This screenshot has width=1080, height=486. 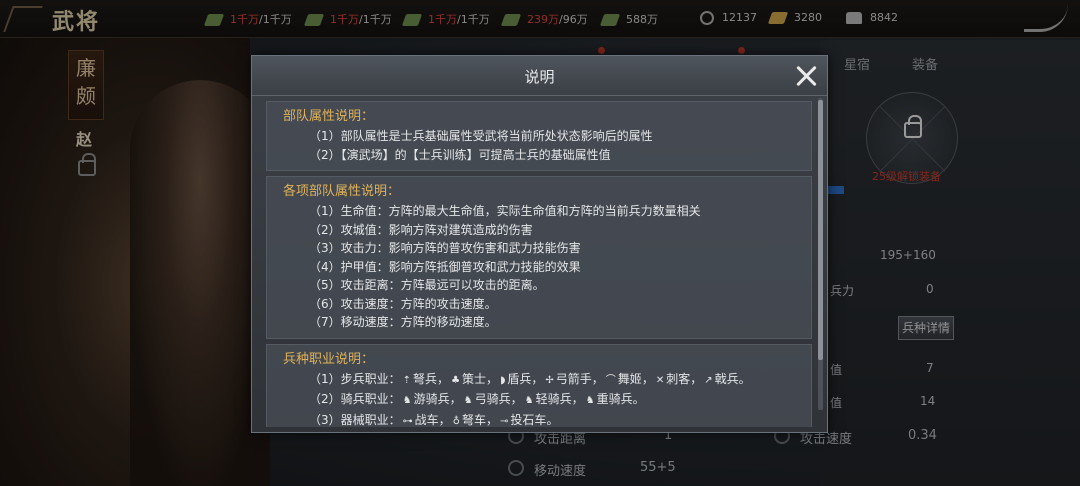 I want to click on class-name: 刺客, so click(x=678, y=378).